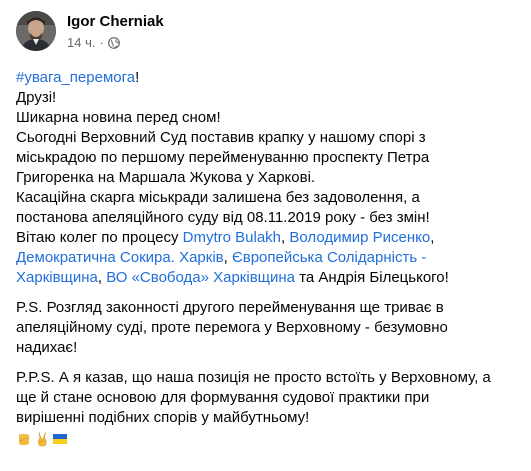 Image resolution: width=531 pixels, height=471 pixels. Describe the element at coordinates (36, 97) in the screenshot. I see `text-line: Друзі!` at that location.